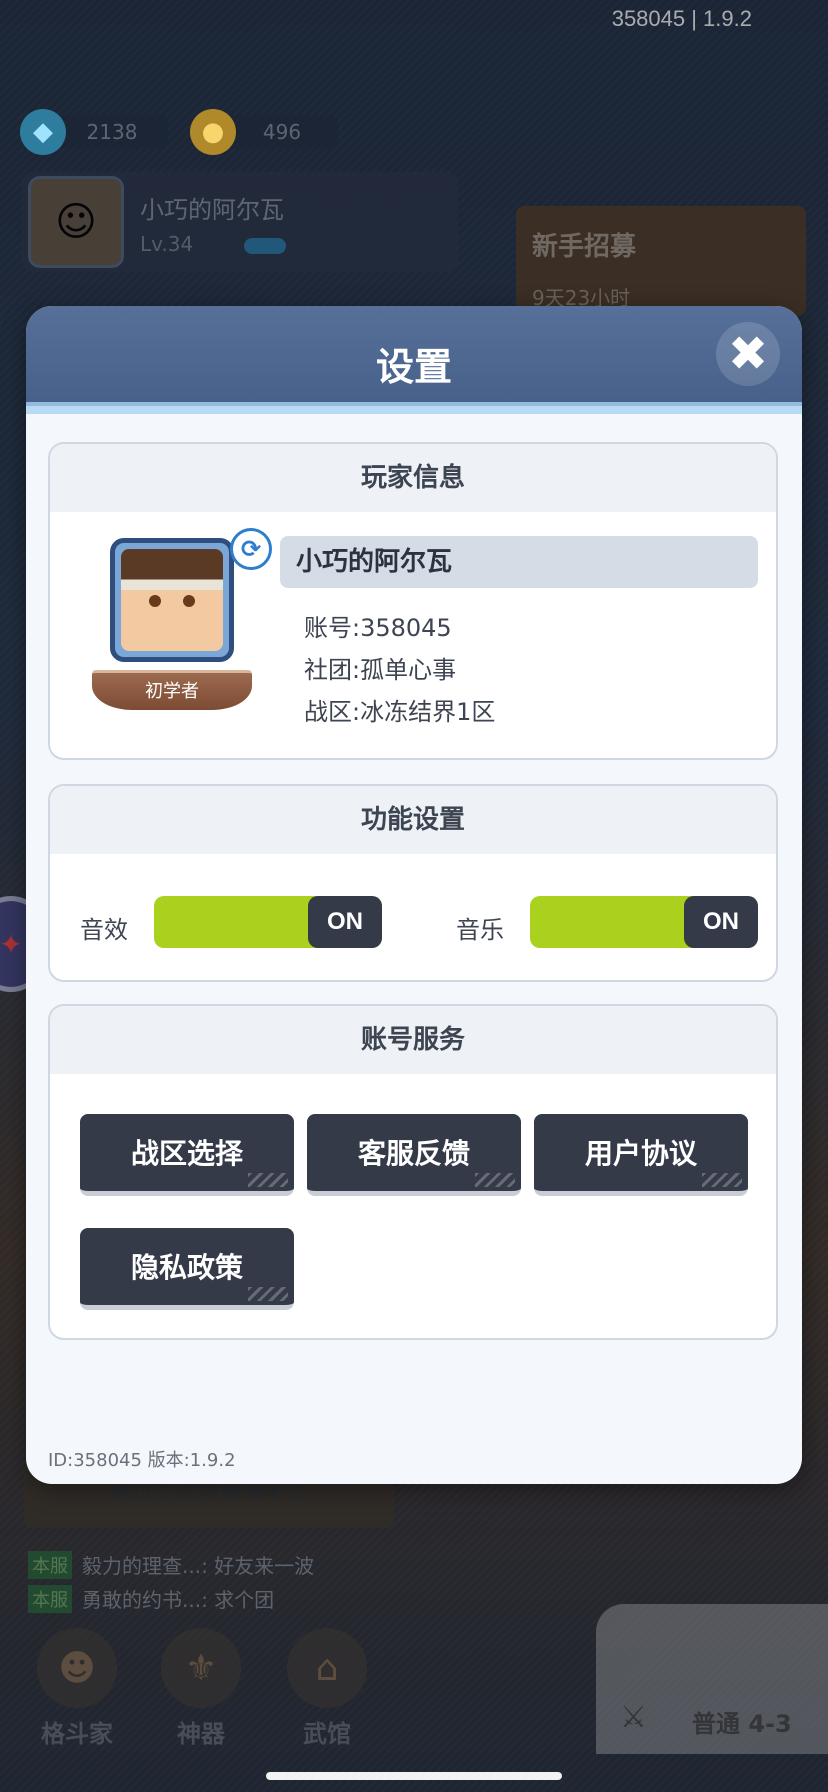 The width and height of the screenshot is (828, 1792). Describe the element at coordinates (251, 549) in the screenshot. I see `refresh-avatar-icon: ⟳` at that location.